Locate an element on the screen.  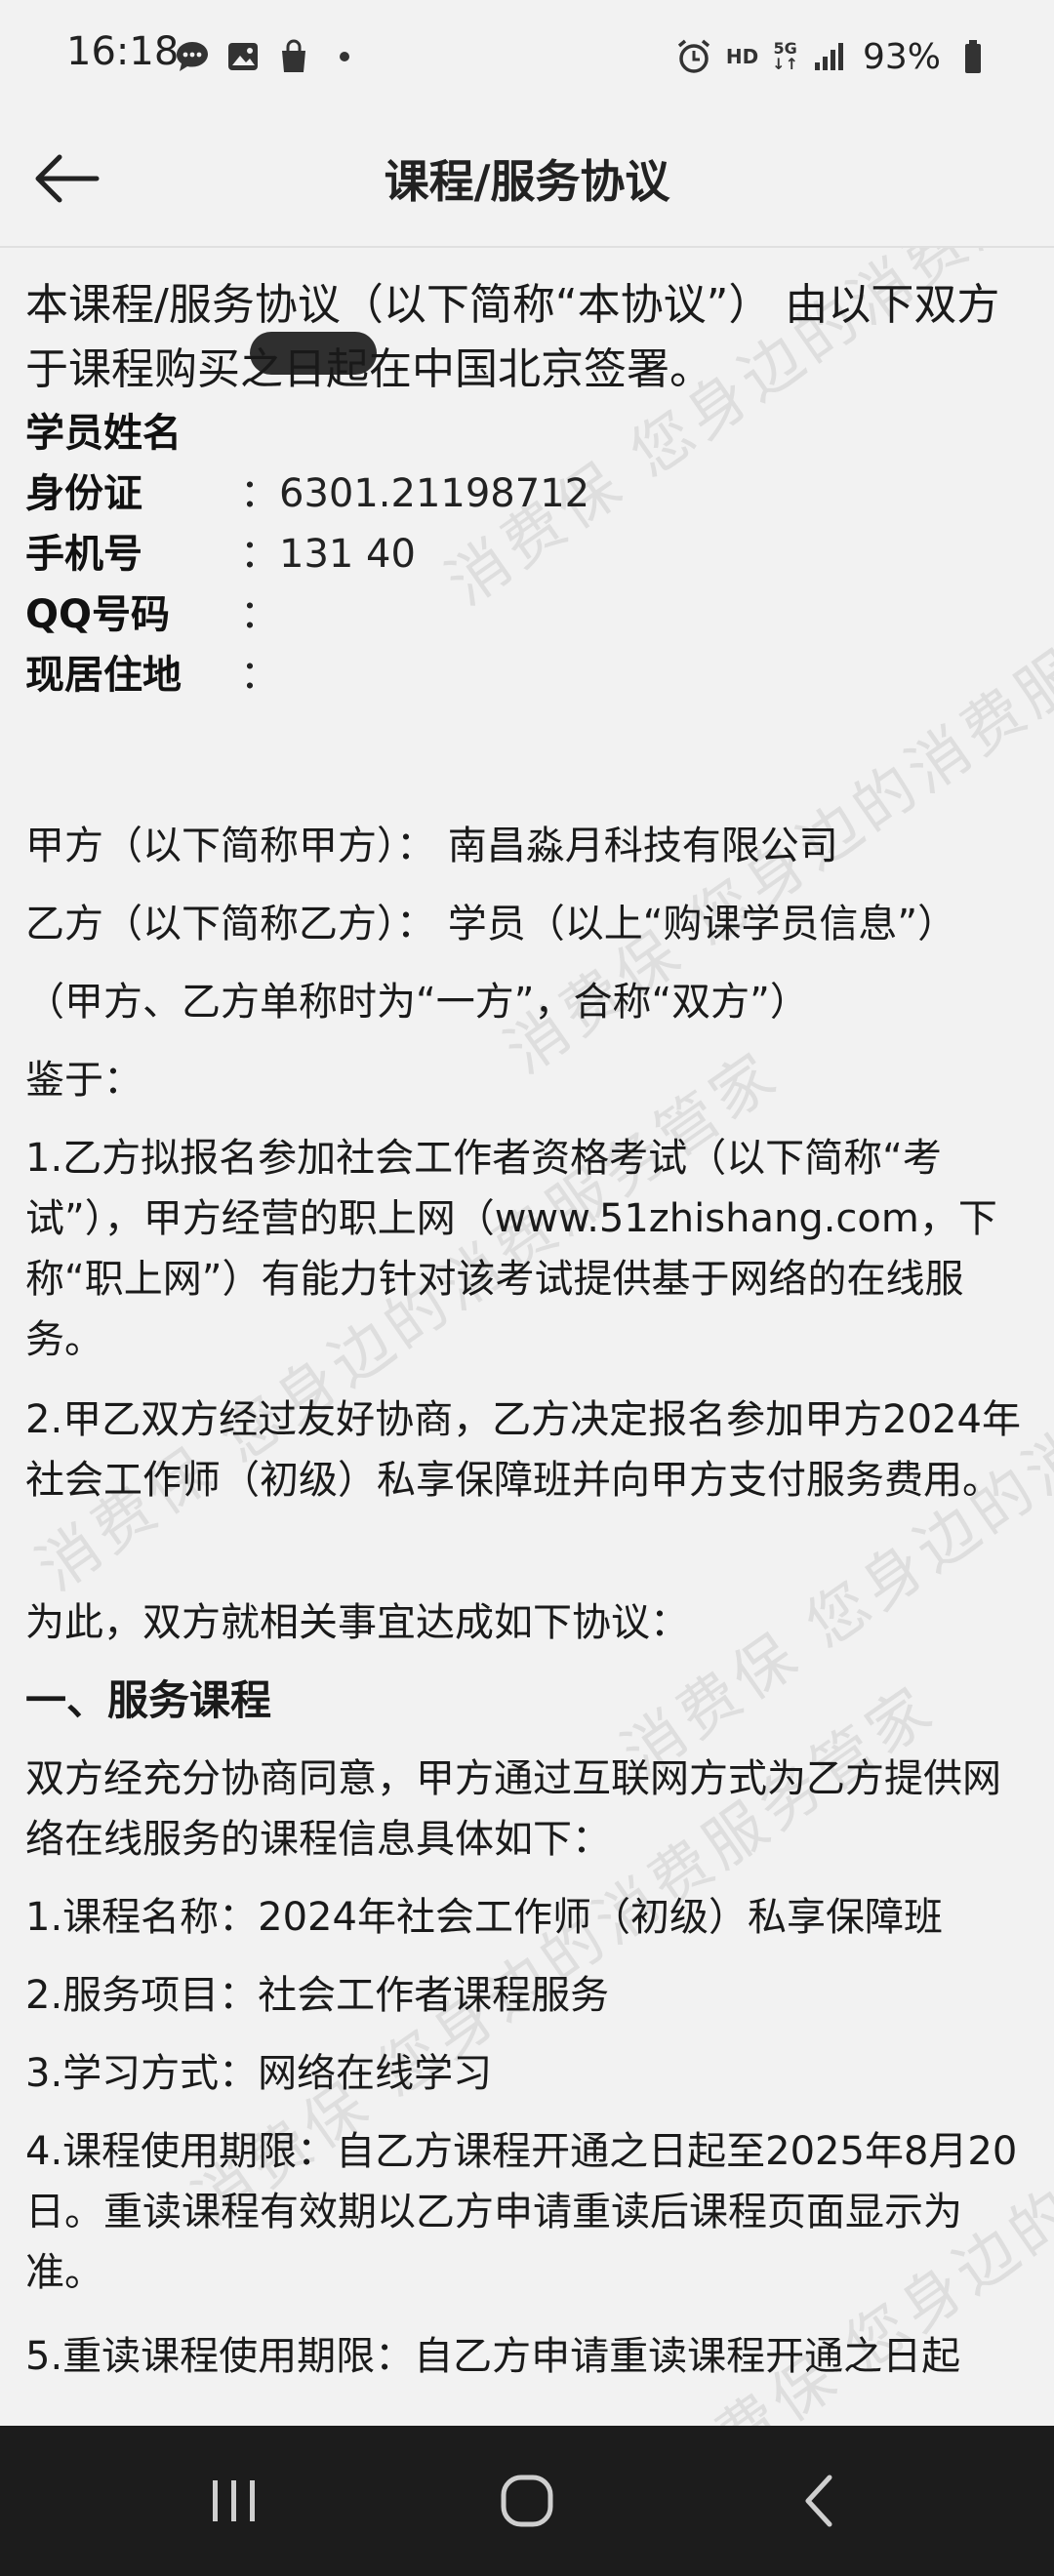
top-nav-bar: 课程/服务协议 is located at coordinates (527, 181).